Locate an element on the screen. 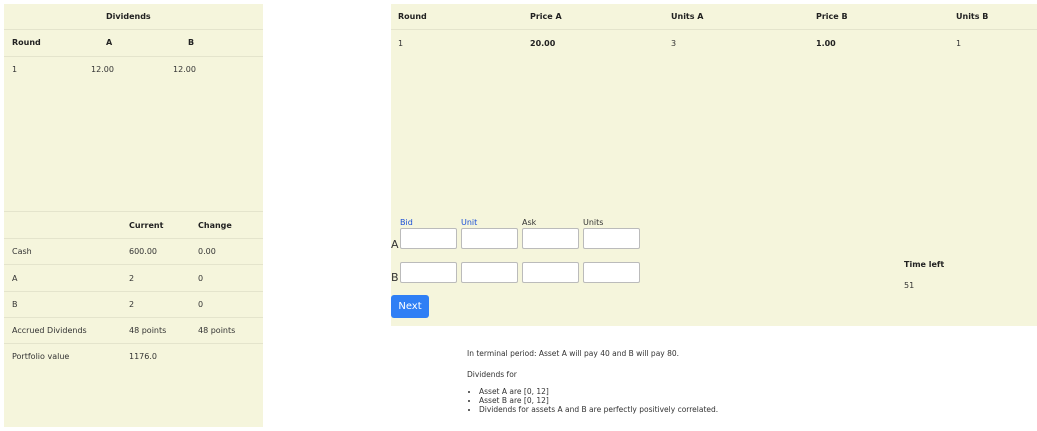  row-current: 48 points is located at coordinates (148, 330).